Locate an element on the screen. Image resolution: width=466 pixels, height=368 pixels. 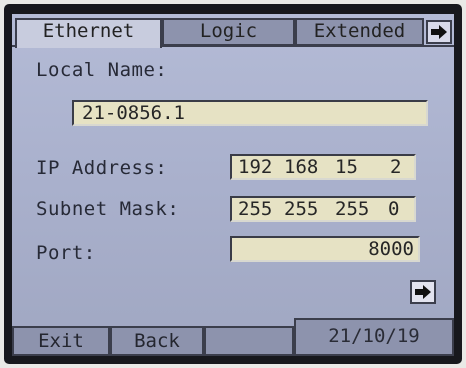
local-name-value: 21-0856.1 is located at coordinates (133, 113).